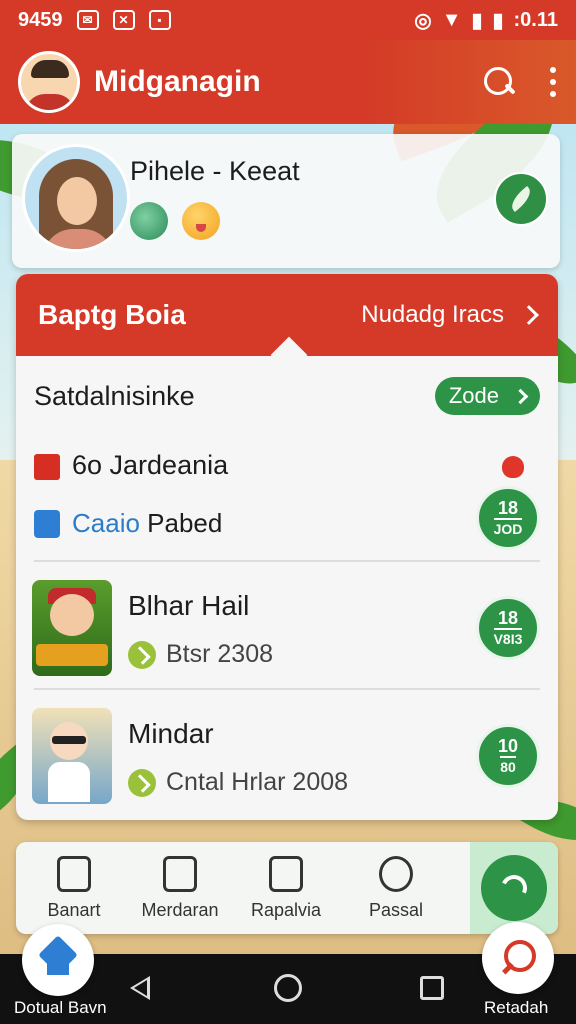 The height and width of the screenshot is (1024, 576). I want to click on alarm-icon: ◎, so click(423, 20).